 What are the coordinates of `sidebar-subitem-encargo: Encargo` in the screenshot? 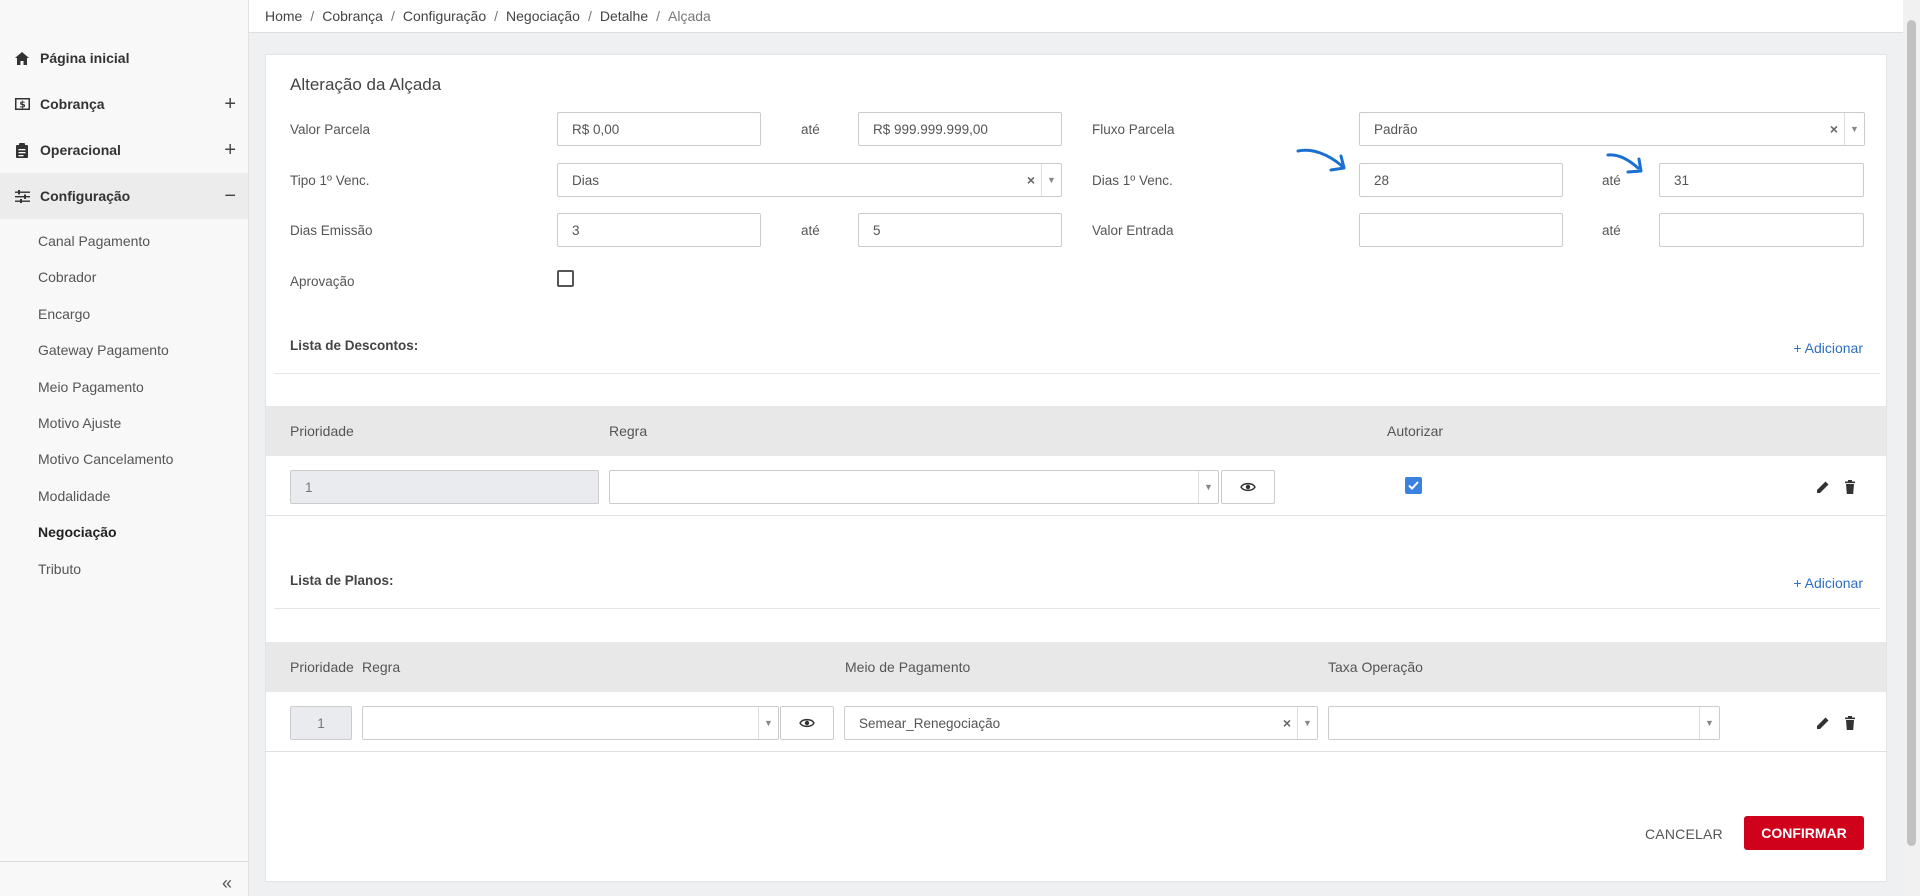 It's located at (64, 314).